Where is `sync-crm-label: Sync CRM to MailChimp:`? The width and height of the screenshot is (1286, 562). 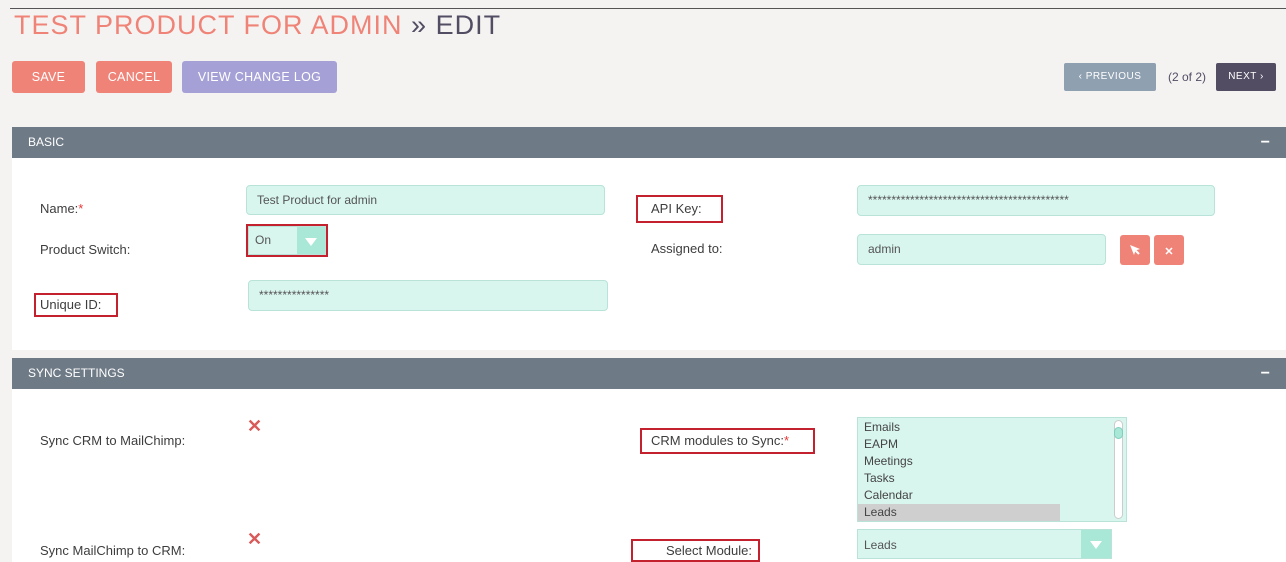 sync-crm-label: Sync CRM to MailChimp: is located at coordinates (113, 440).